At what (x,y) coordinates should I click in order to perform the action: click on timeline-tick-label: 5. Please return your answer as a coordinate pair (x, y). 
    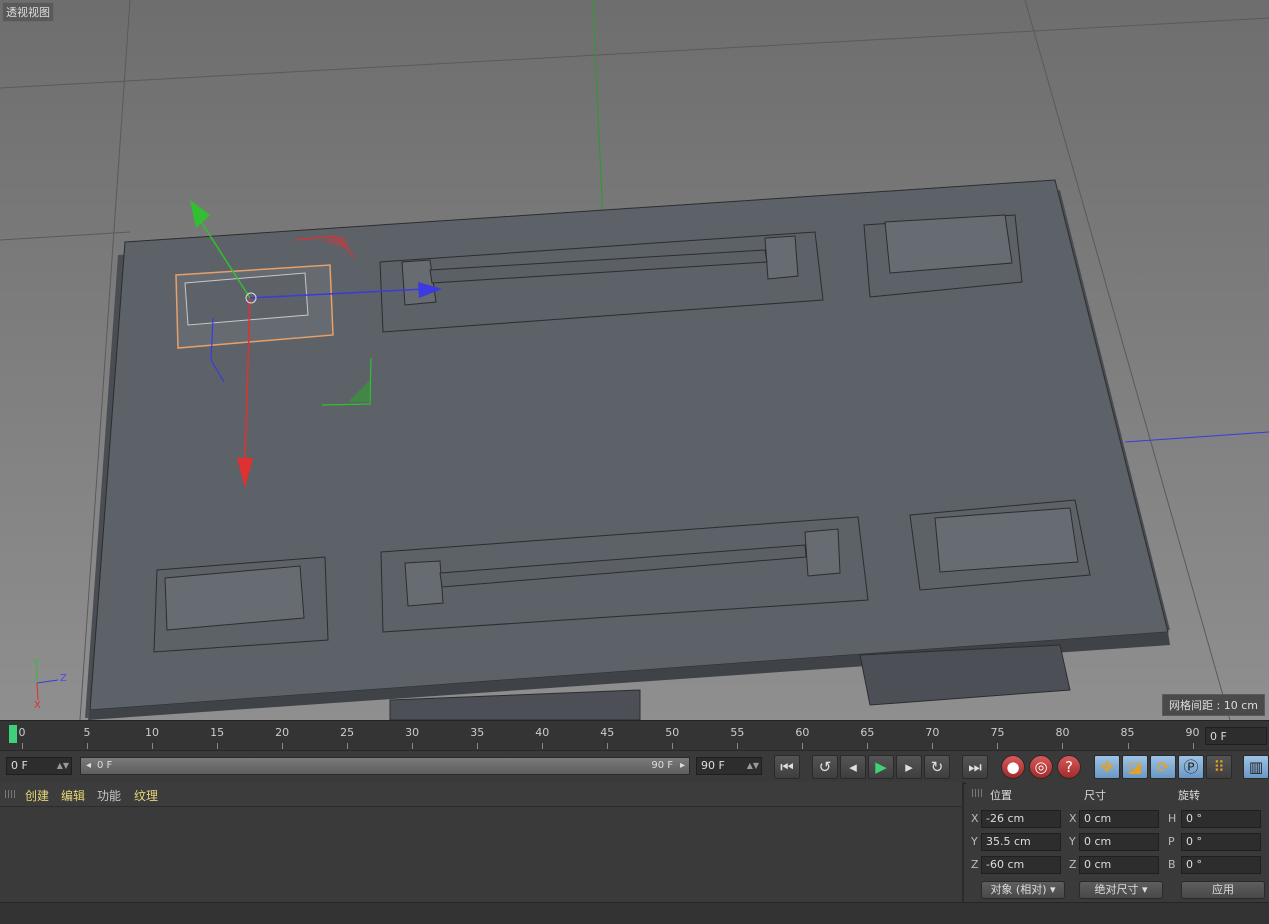
    Looking at the image, I should click on (87, 732).